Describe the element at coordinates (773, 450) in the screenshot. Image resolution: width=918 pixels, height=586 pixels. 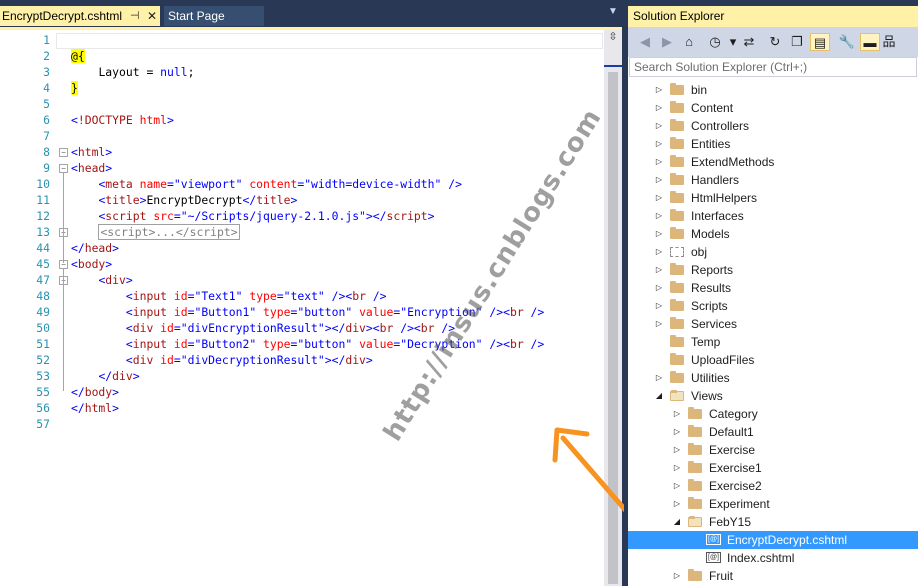
I see `tree-item: ▷ Exercise` at that location.